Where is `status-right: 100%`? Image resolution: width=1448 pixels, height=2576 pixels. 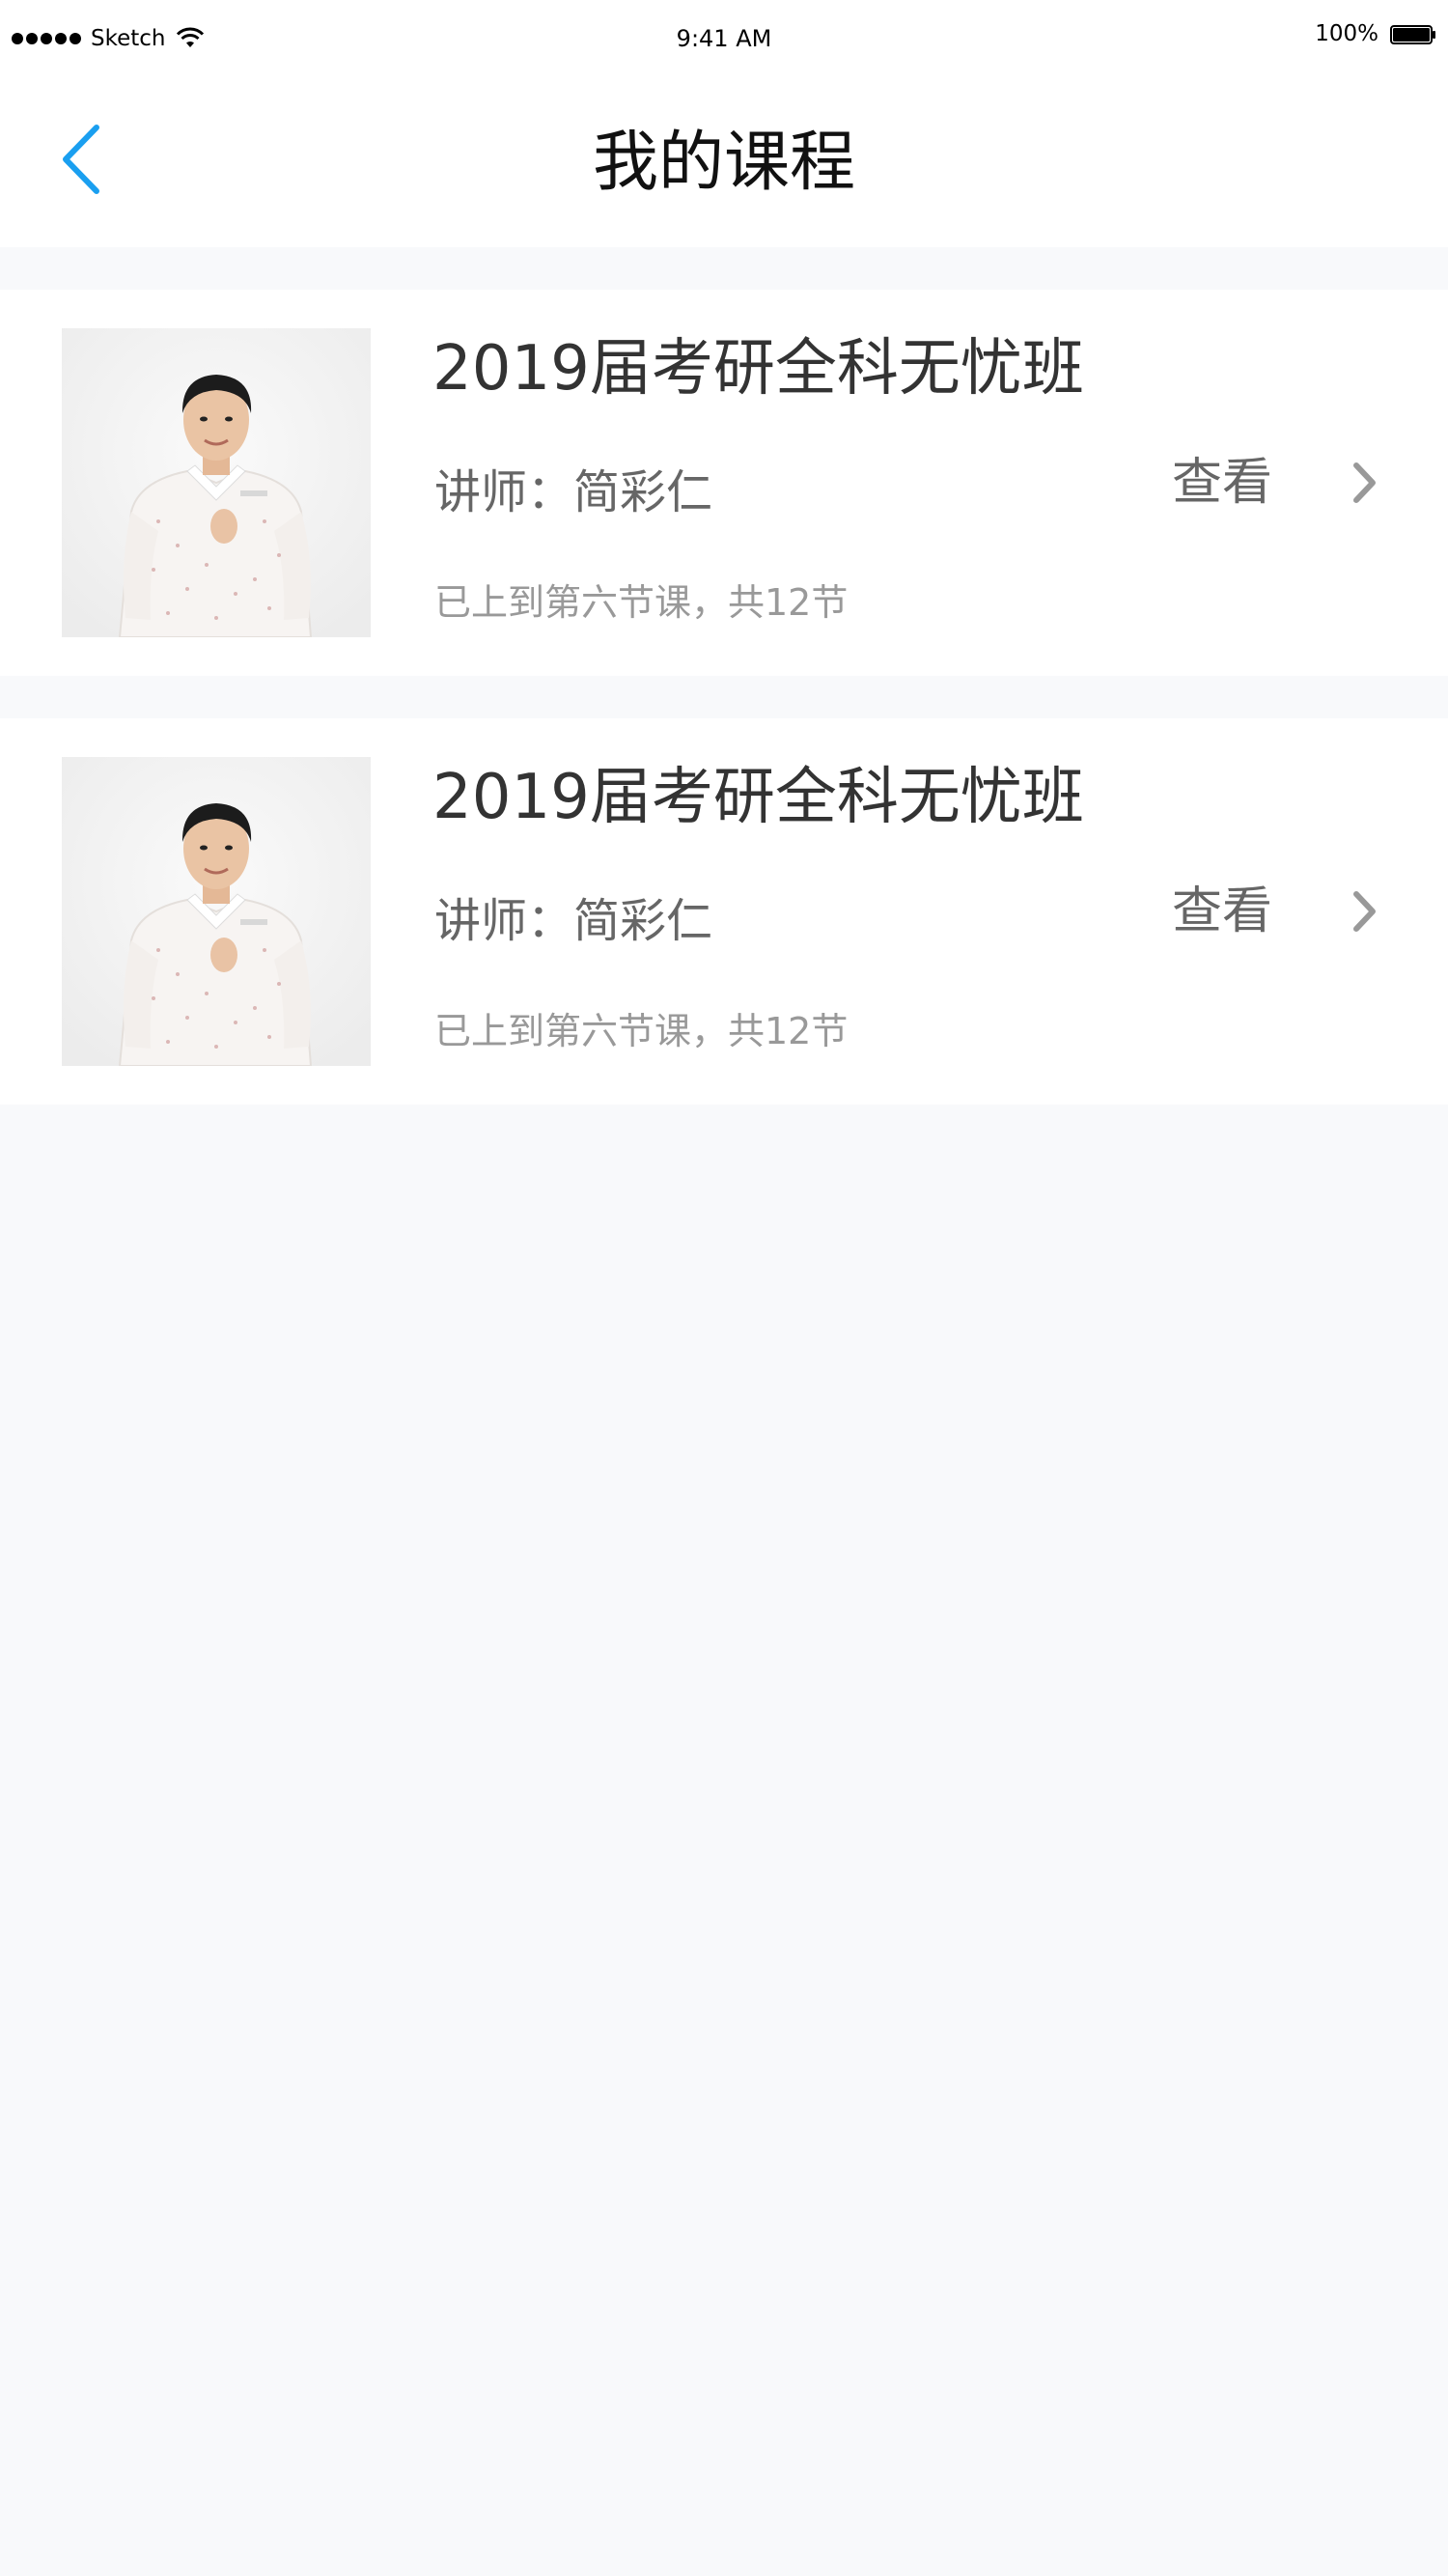 status-right: 100% is located at coordinates (1375, 34).